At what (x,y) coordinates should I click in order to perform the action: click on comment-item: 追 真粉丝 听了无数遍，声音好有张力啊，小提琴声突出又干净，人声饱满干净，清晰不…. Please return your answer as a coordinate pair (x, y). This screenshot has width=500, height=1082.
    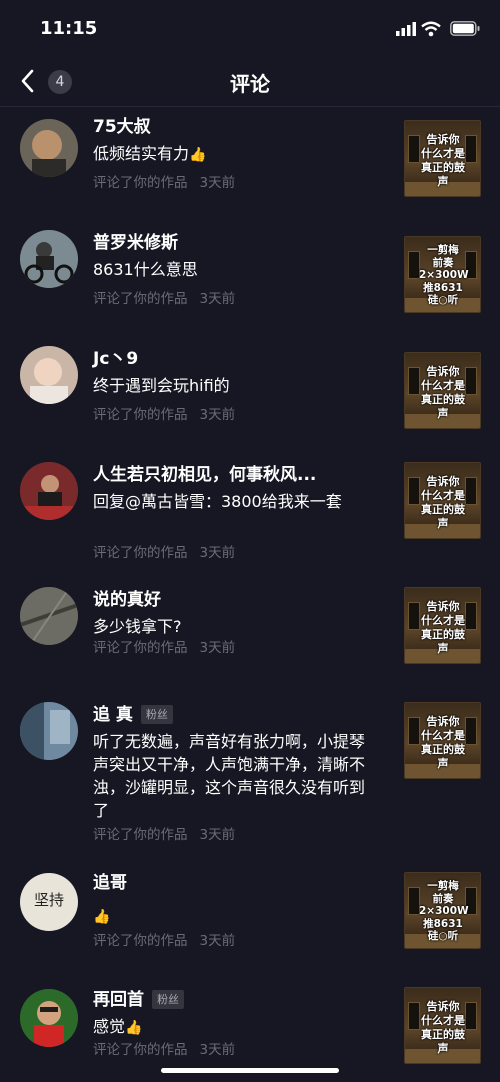
    Looking at the image, I should click on (250, 777).